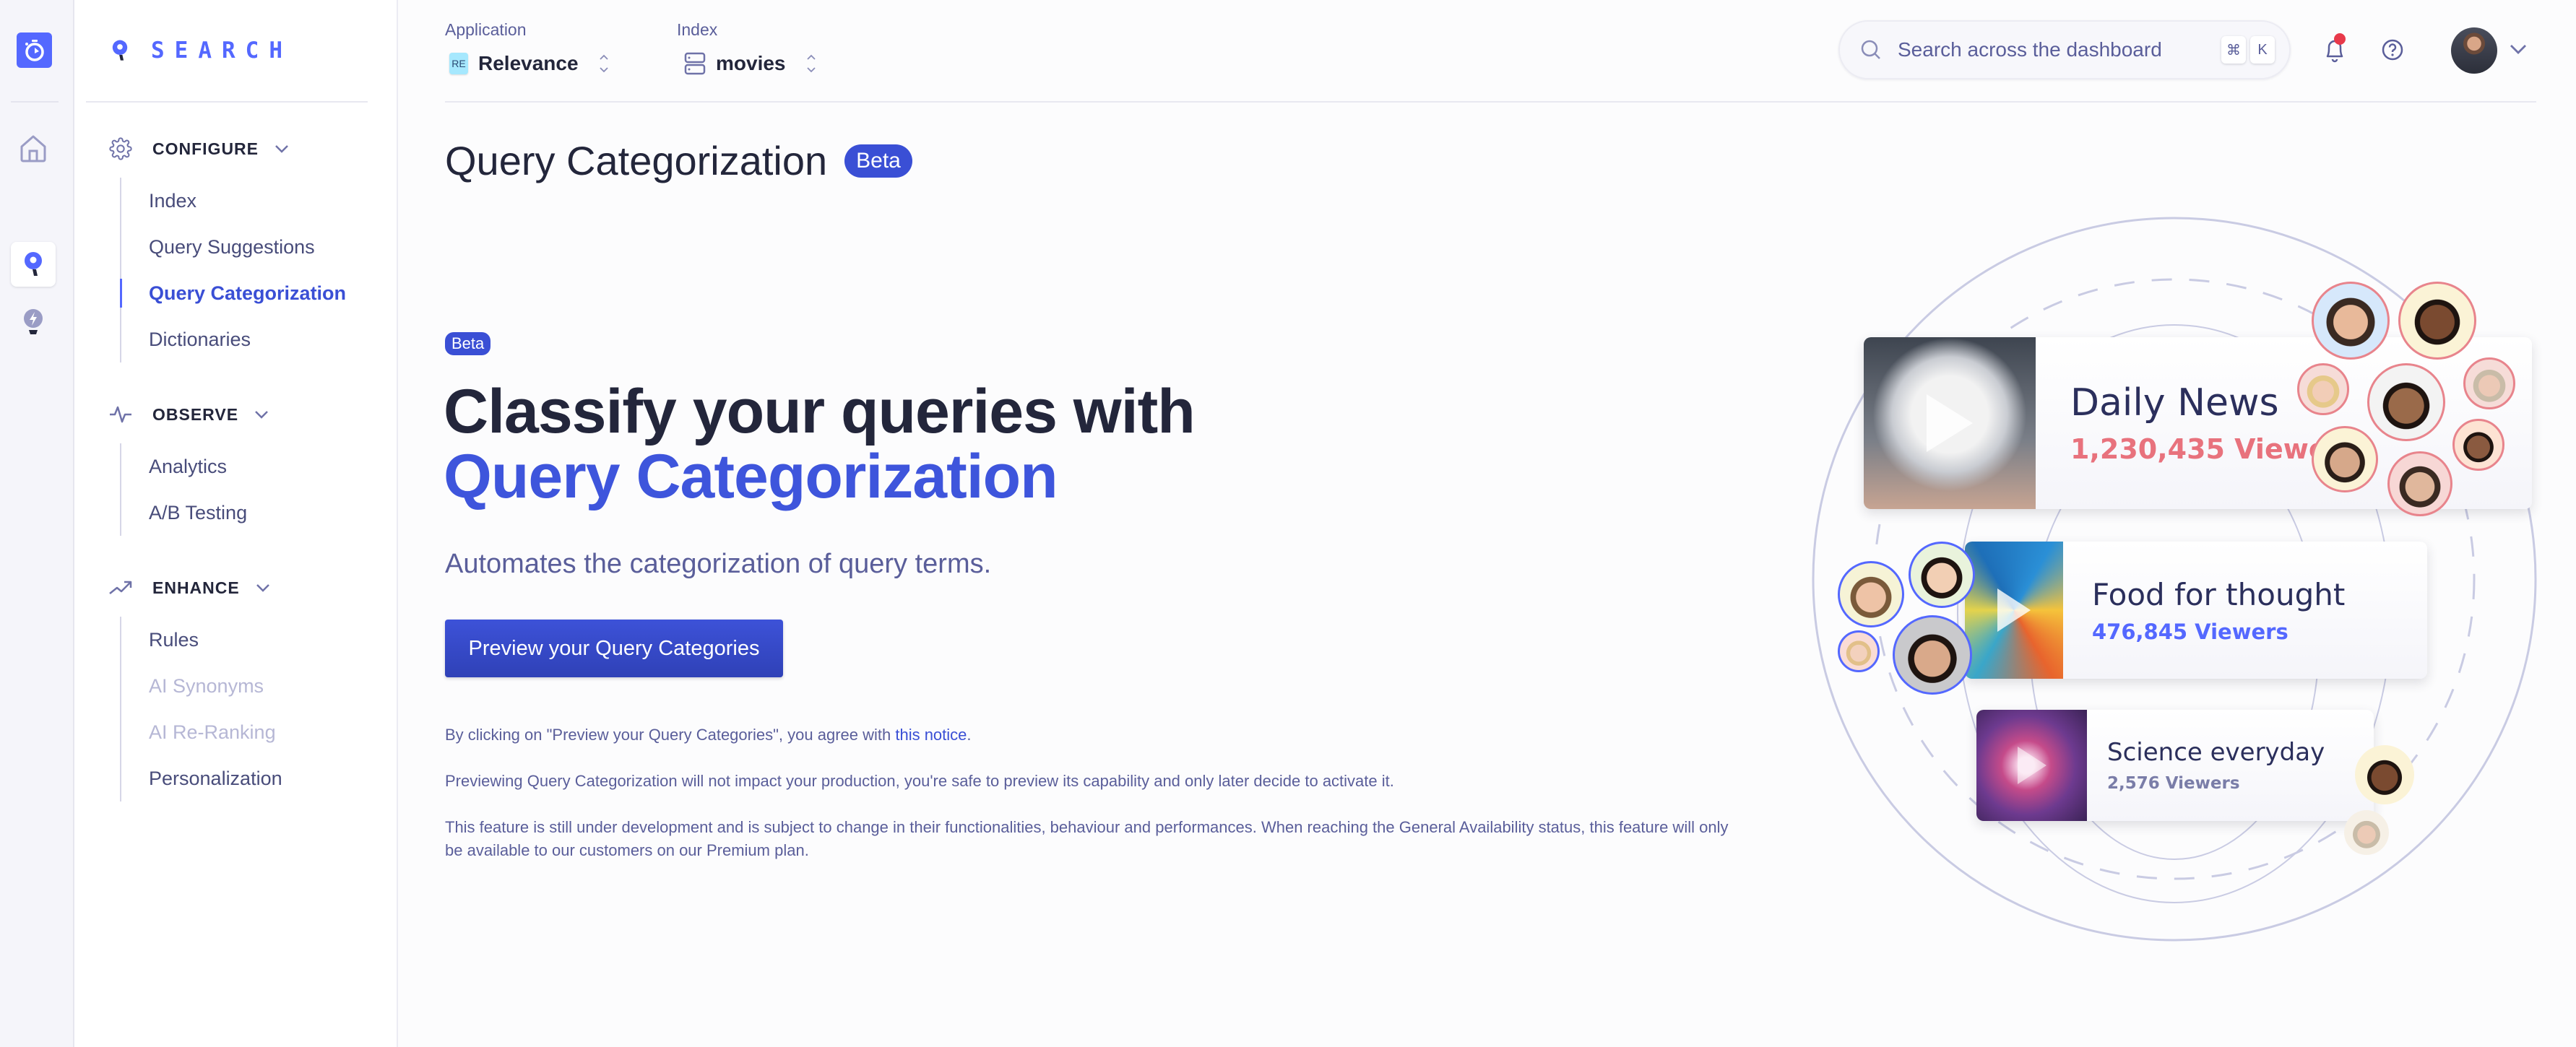 The height and width of the screenshot is (1047, 2576). What do you see at coordinates (209, 467) in the screenshot?
I see `sidebar-item-analytics: Analytics` at bounding box center [209, 467].